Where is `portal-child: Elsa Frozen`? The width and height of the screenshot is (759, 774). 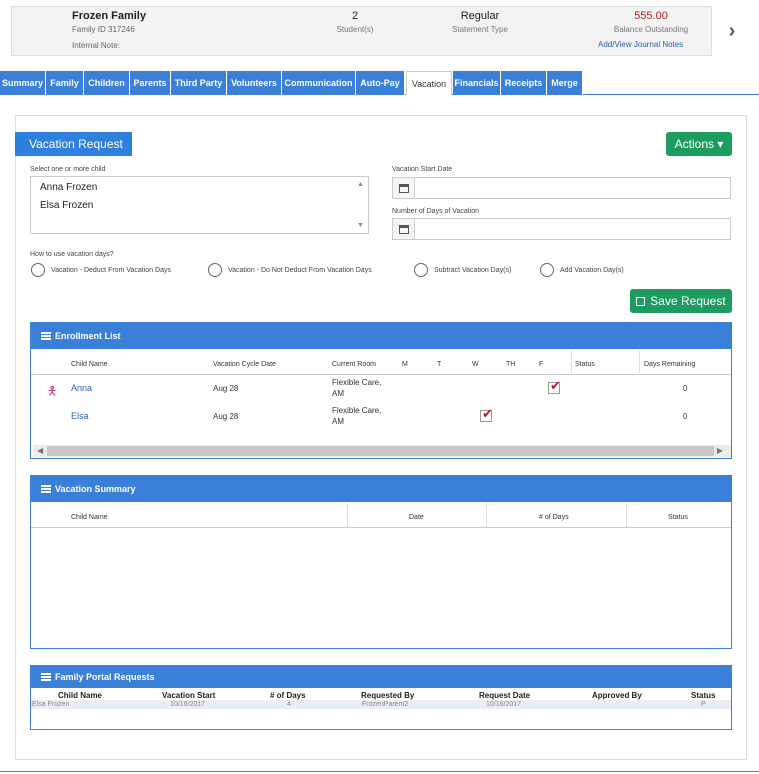 portal-child: Elsa Frozen is located at coordinates (51, 704).